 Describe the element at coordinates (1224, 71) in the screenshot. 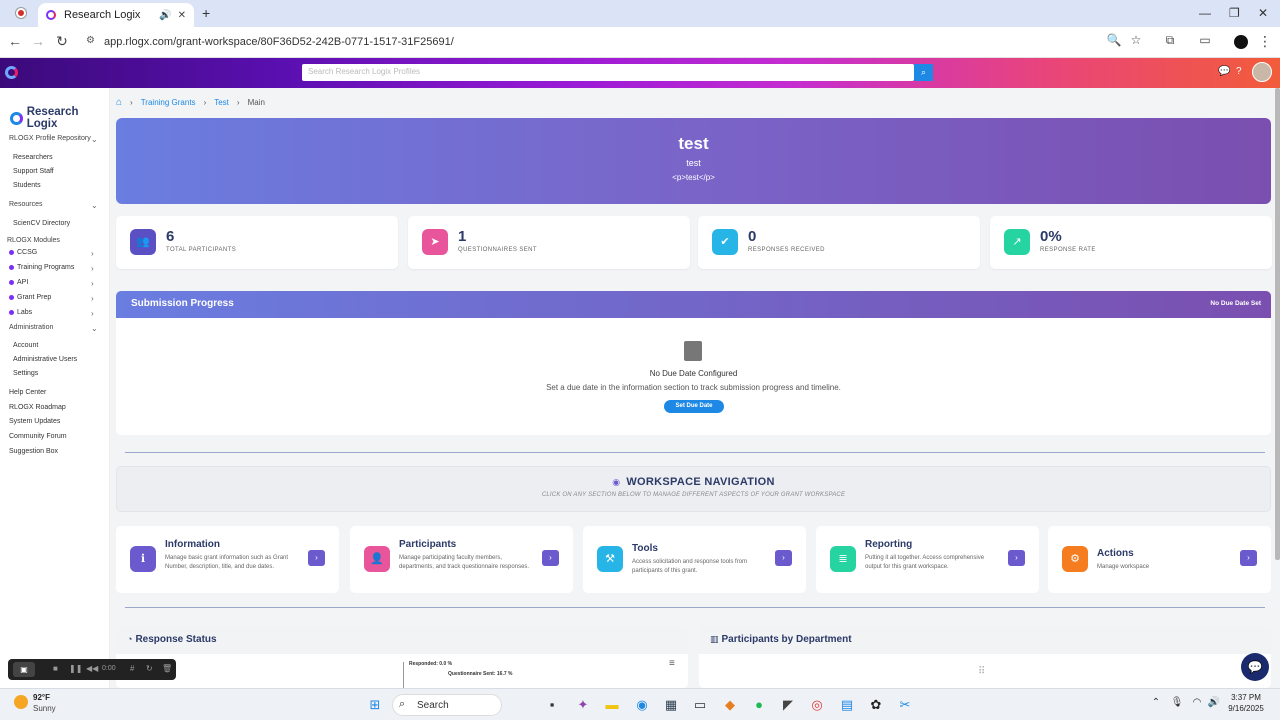

I see `messages-icon: 💬` at that location.